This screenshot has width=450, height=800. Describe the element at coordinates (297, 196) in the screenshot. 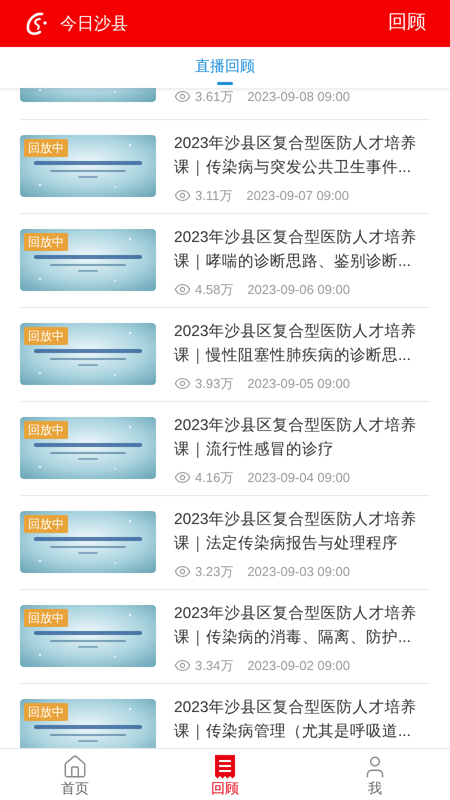

I see `video-date: 2023-09-07 09:00` at that location.